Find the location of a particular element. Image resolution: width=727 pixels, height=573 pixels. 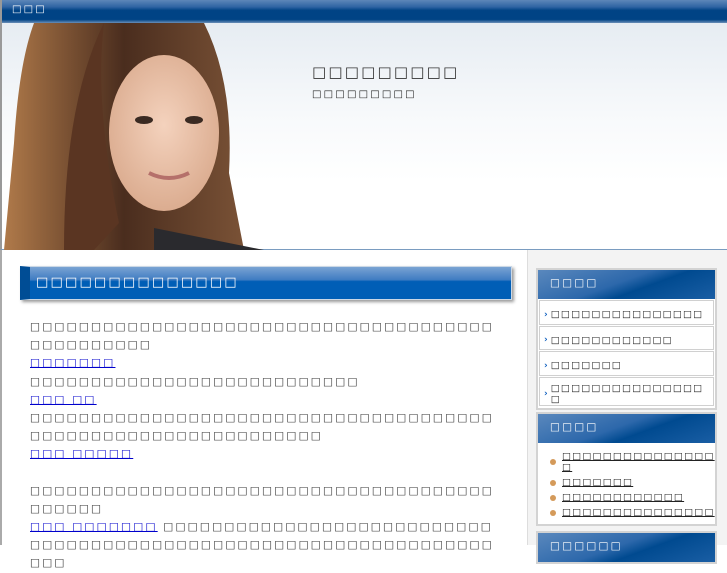

sidebar-box-title: □□□□□□ is located at coordinates (626, 547).